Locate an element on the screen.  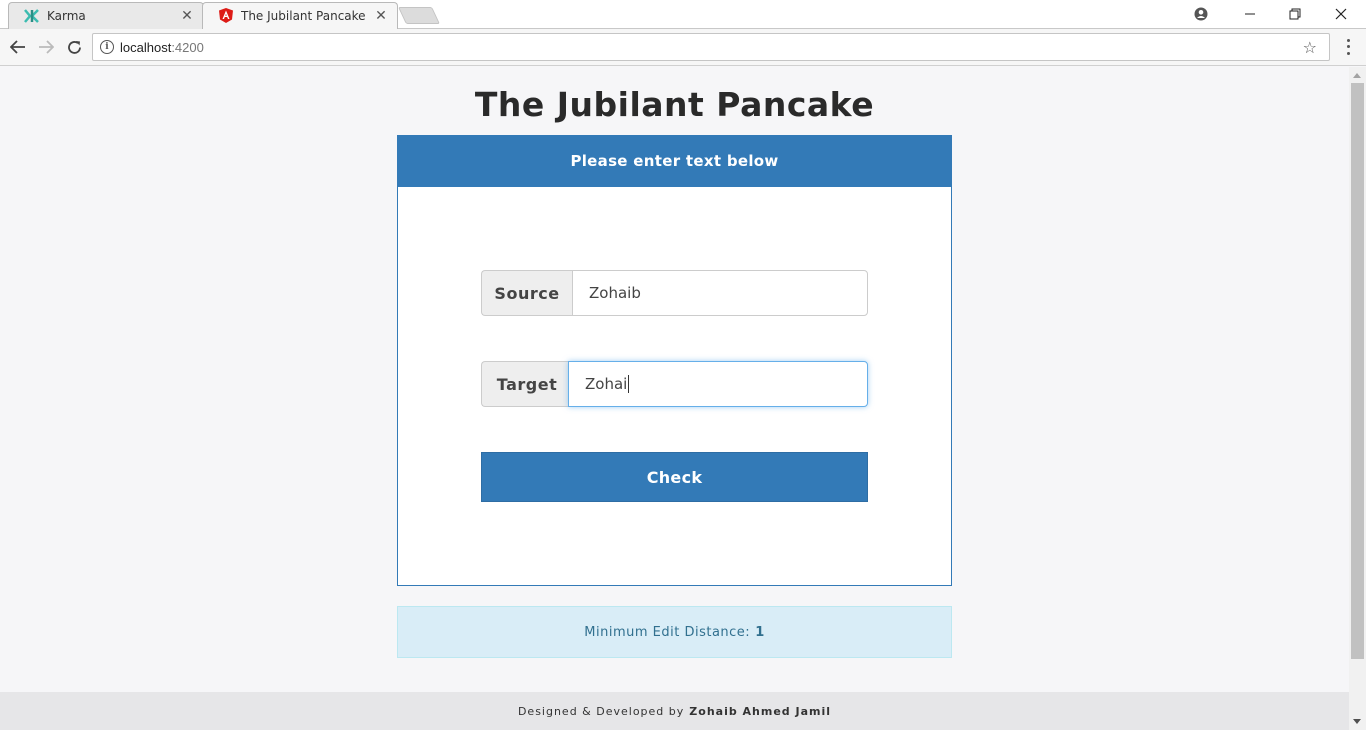
tab-strip: Karma ✕ The Jubilant Pancake ✕ is located at coordinates (683, 14).